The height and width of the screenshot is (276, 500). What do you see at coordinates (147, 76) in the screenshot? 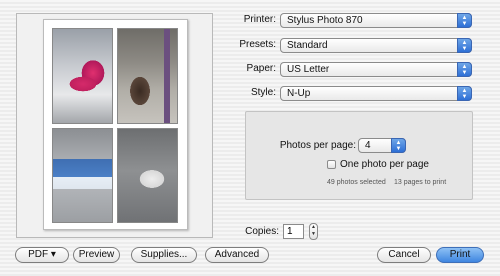
I see `thumbnail-bear-sculpture` at bounding box center [147, 76].